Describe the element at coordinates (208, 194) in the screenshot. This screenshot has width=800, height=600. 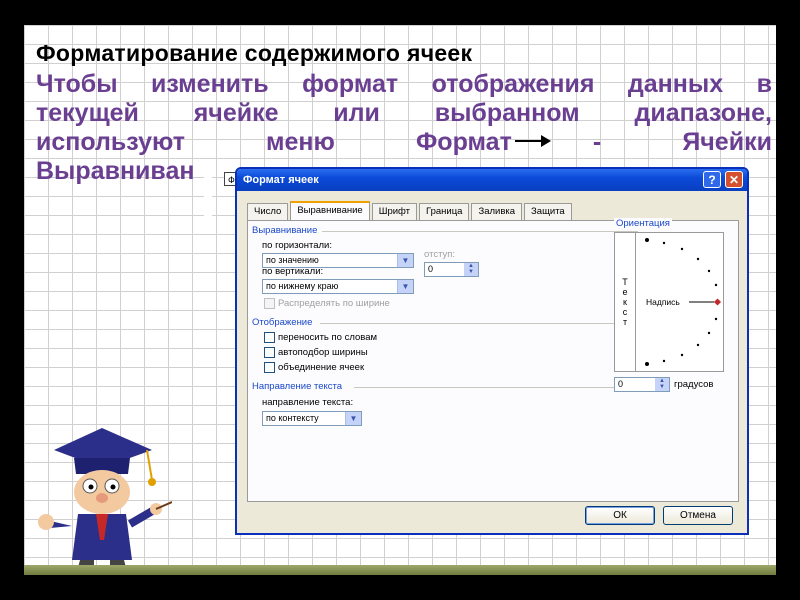
I see `text-mask` at that location.